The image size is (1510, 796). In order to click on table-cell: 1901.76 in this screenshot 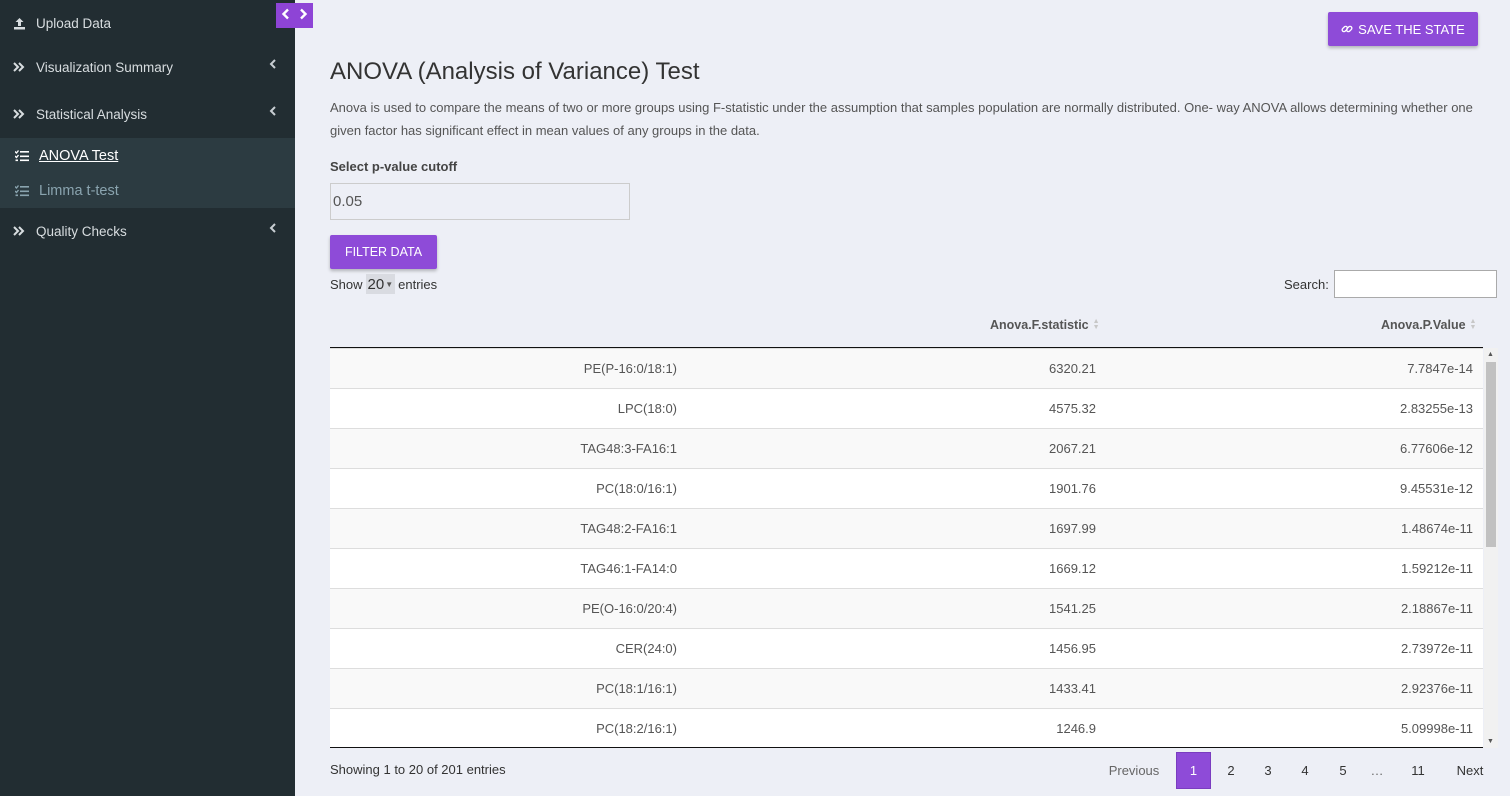, I will do `click(1072, 488)`.